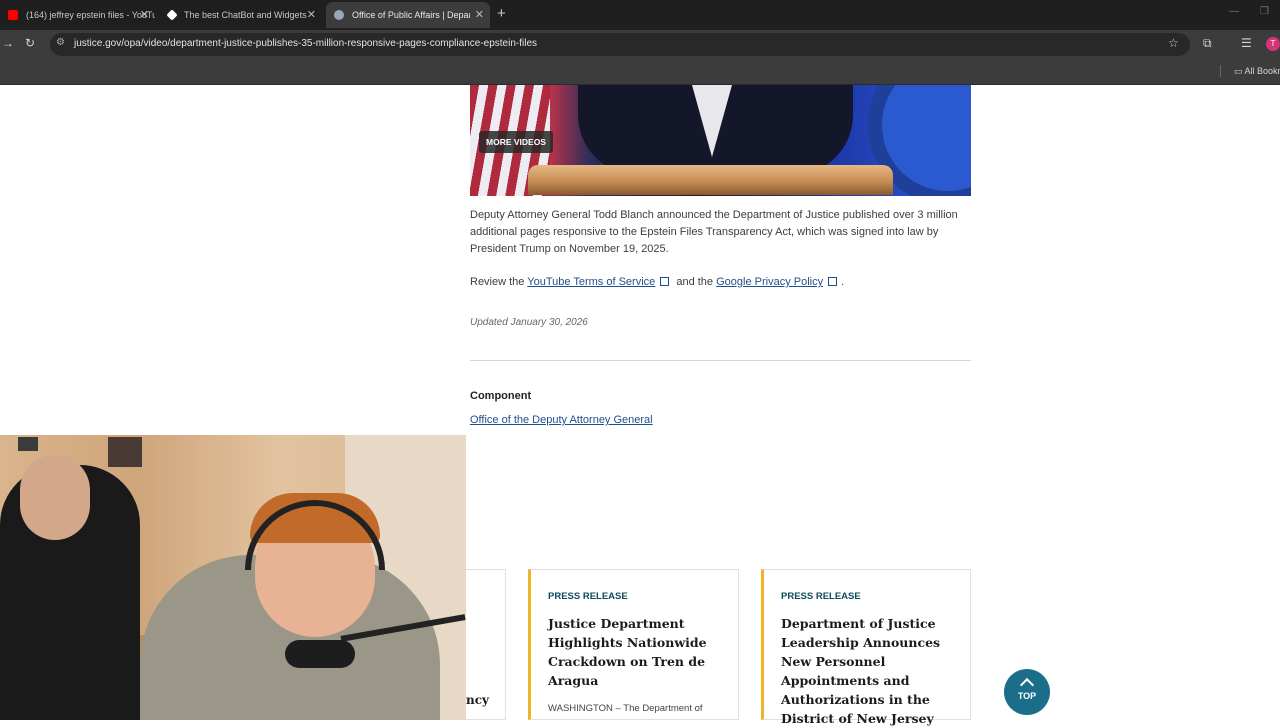  What do you see at coordinates (1273, 44) in the screenshot?
I see `profile-avatar: T` at bounding box center [1273, 44].